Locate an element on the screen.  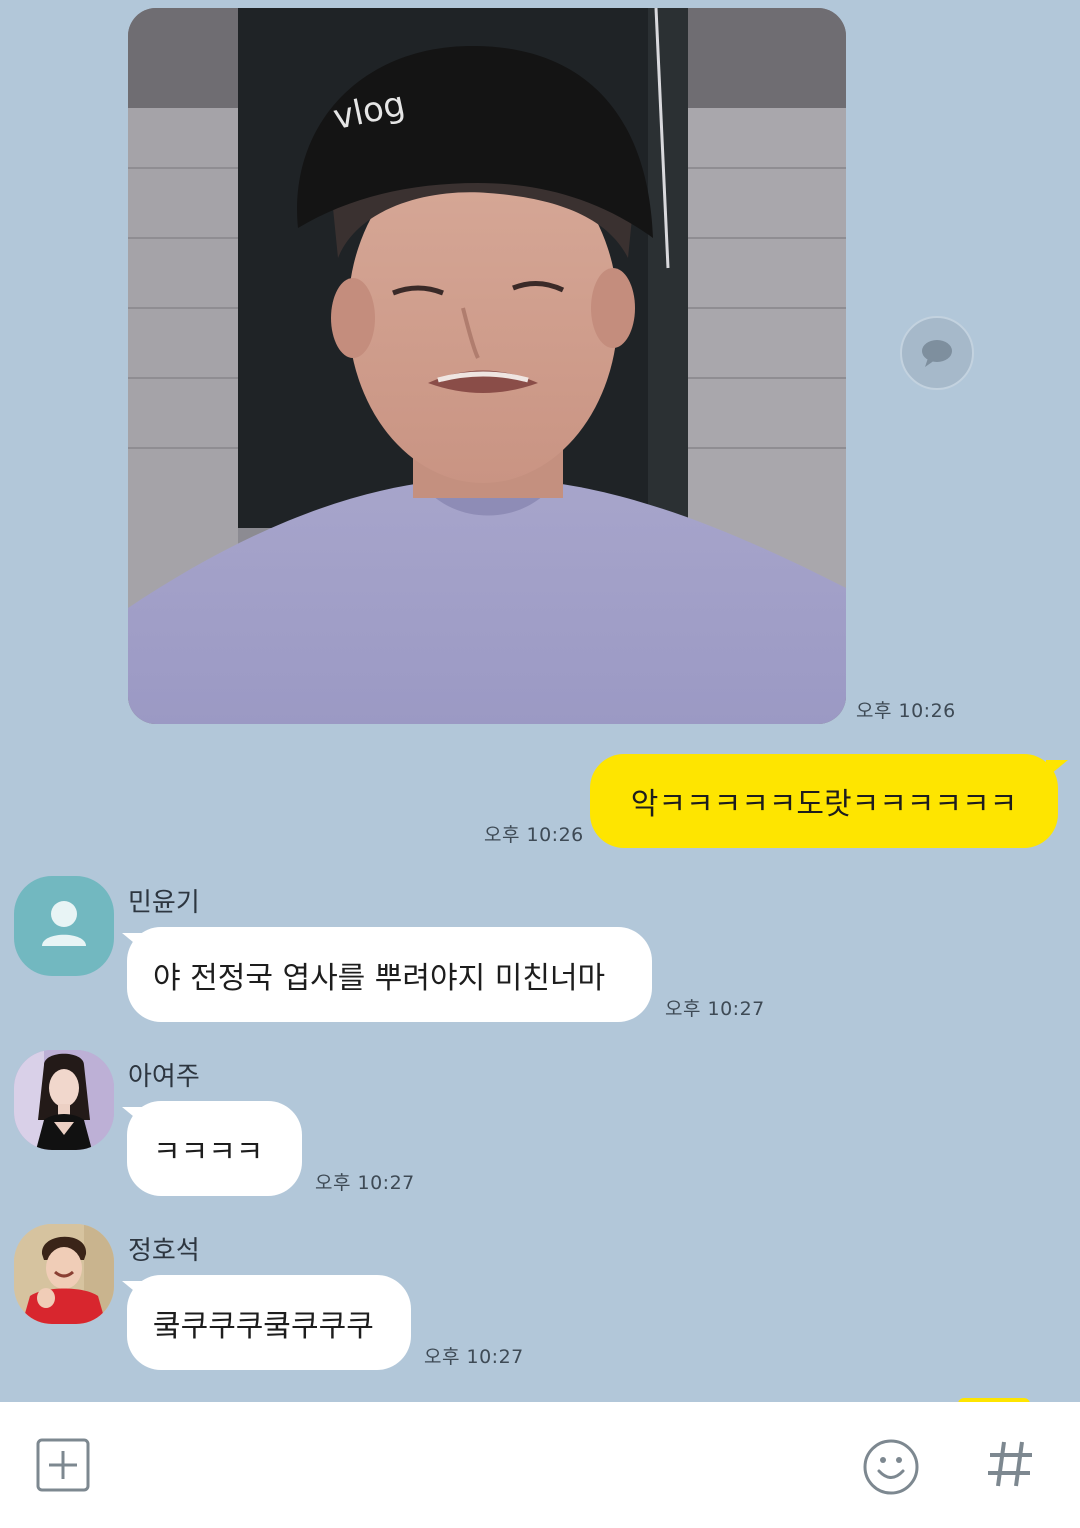
smiley-icon is located at coordinates (891, 1467).